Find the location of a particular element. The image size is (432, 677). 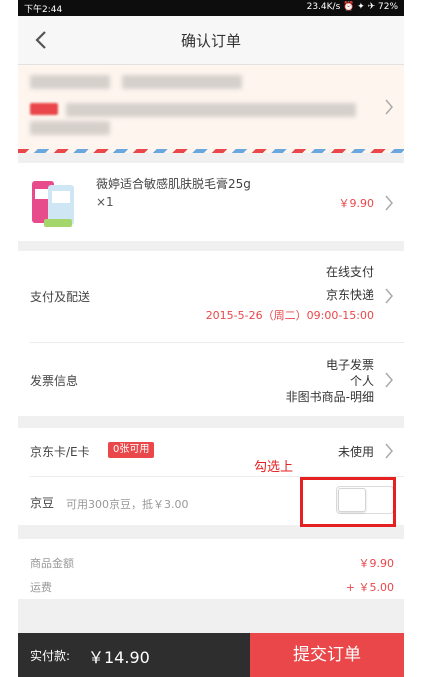

bottom-bar: 实付款: ￥14.90 提交订单 is located at coordinates (211, 655).